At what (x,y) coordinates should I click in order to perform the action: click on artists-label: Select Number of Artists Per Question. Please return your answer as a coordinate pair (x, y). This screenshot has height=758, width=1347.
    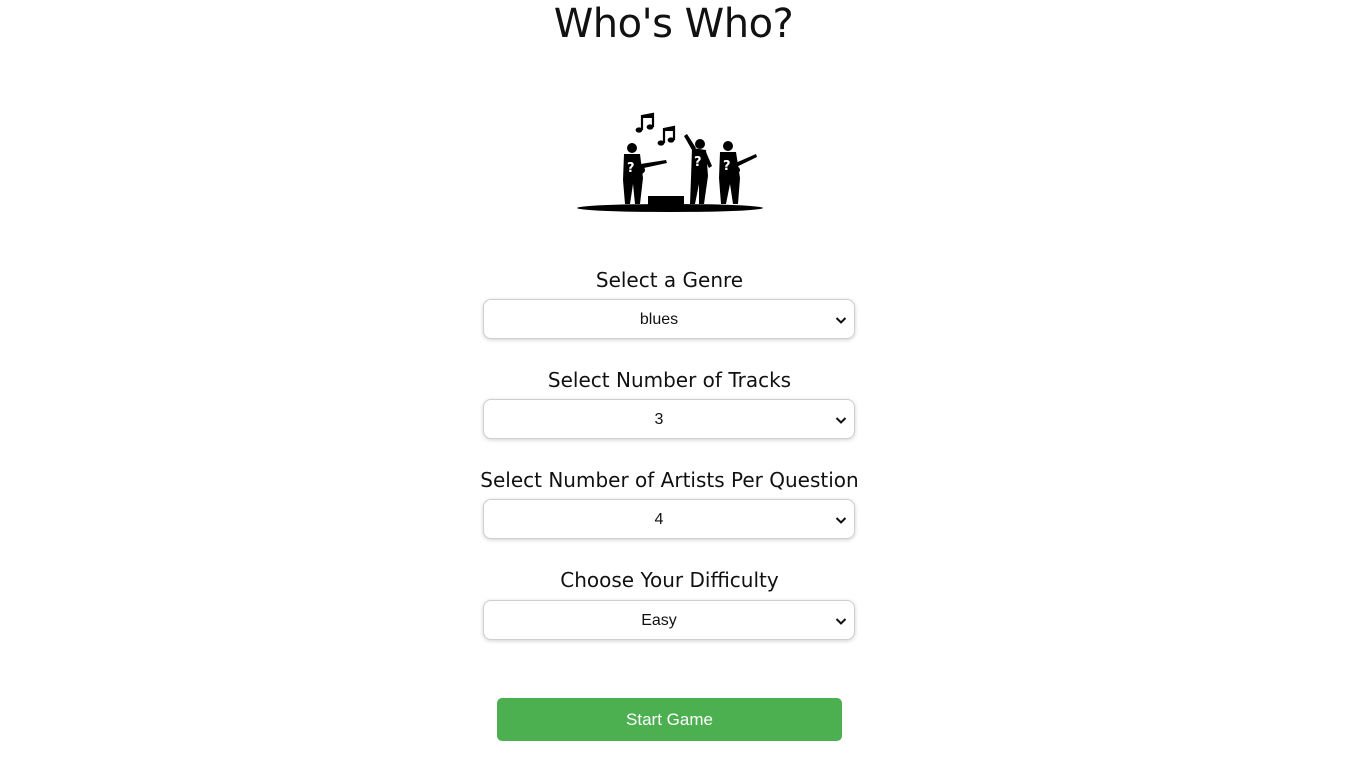
    Looking at the image, I should click on (669, 480).